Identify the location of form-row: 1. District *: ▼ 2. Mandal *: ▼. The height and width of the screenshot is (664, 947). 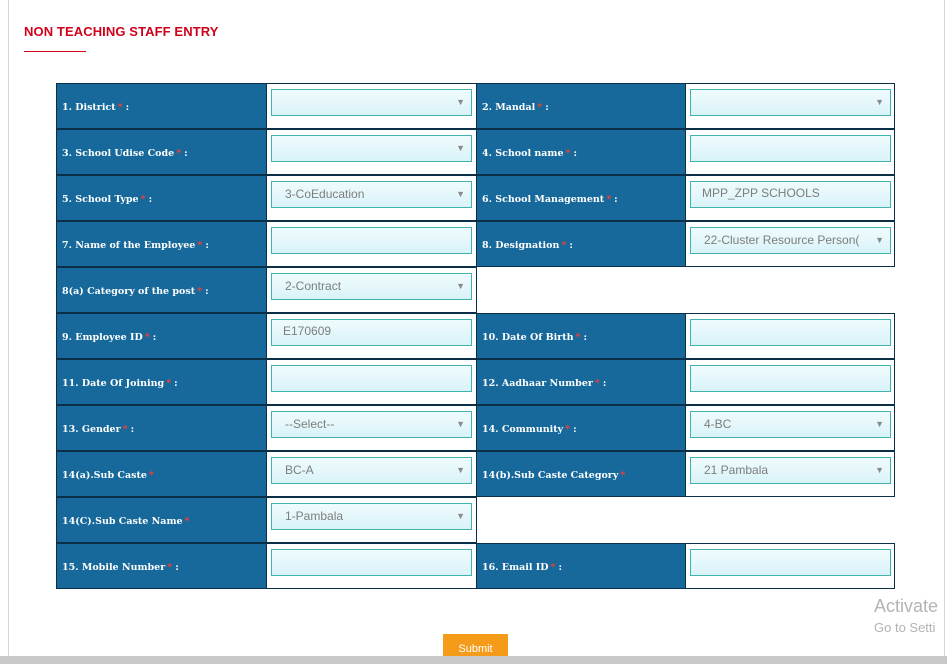
(475, 106).